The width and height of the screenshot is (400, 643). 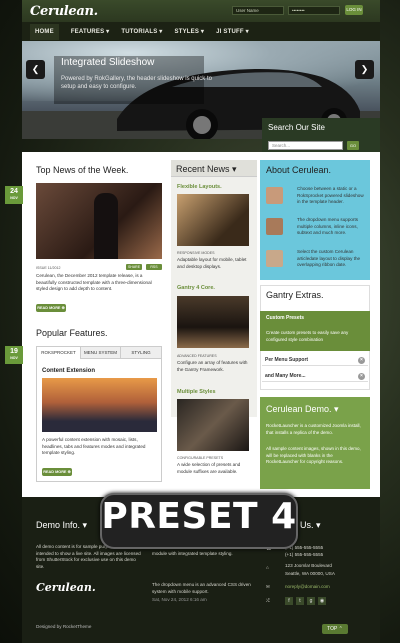 What do you see at coordinates (308, 565) in the screenshot?
I see `footer-address: 123 Joomla! Boulevard` at bounding box center [308, 565].